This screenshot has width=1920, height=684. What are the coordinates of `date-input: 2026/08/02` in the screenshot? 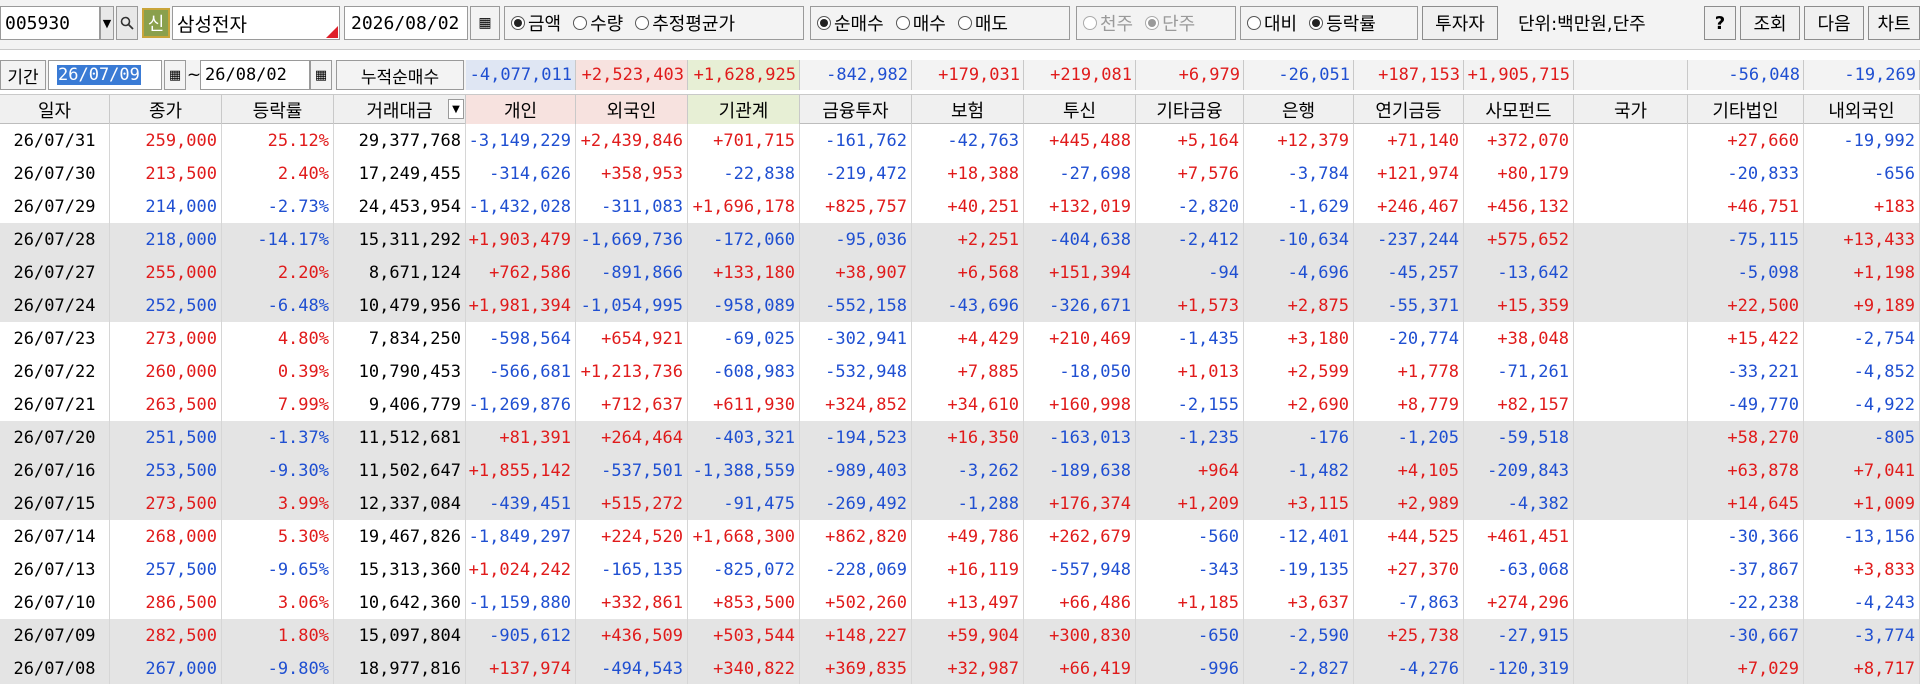 It's located at (406, 23).